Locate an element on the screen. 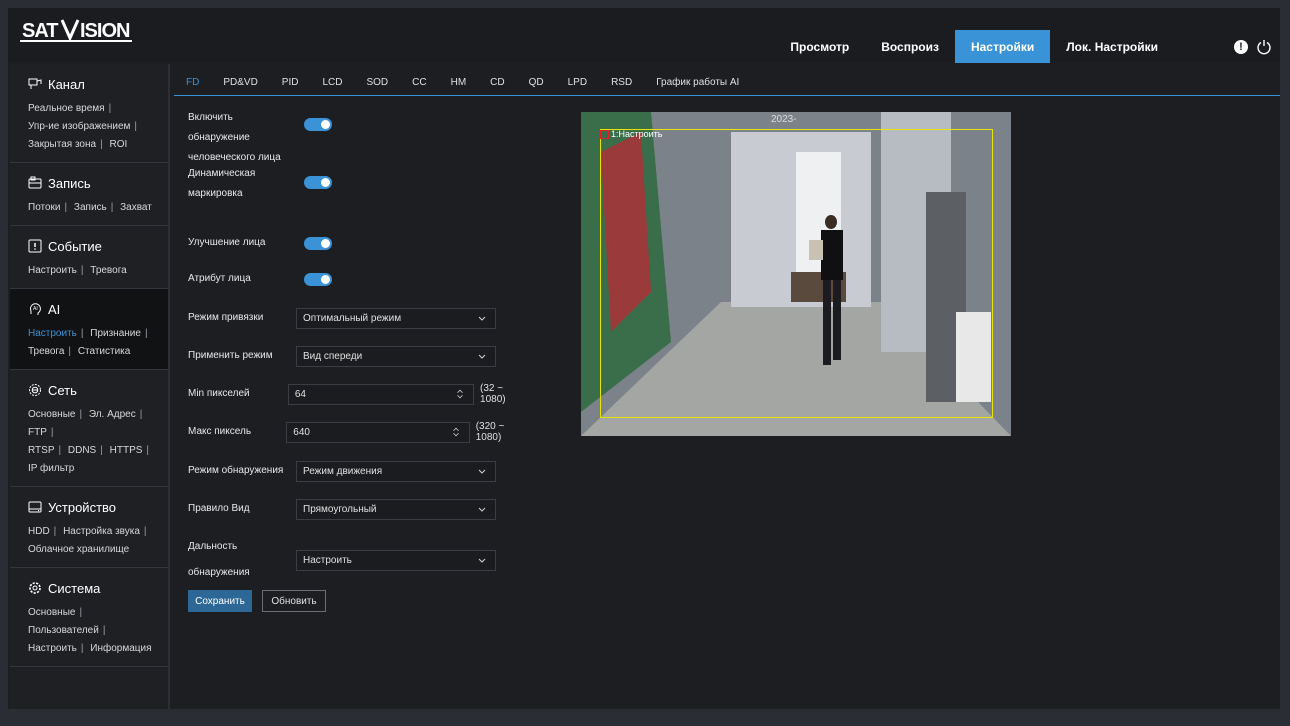  label-max-pixels: Макс пиксель is located at coordinates (220, 431).